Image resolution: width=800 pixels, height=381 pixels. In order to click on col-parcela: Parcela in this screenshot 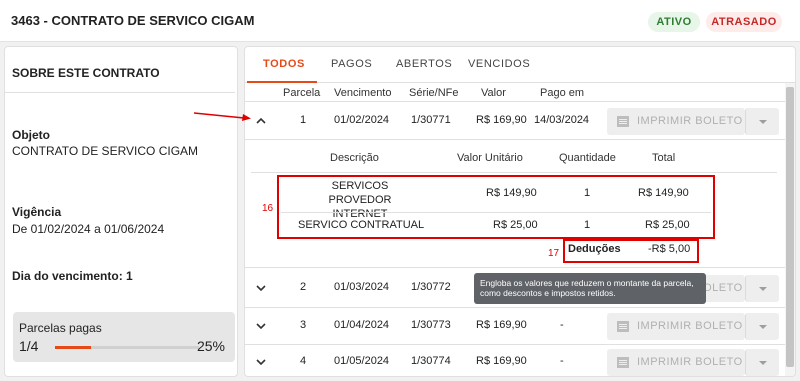, I will do `click(302, 93)`.